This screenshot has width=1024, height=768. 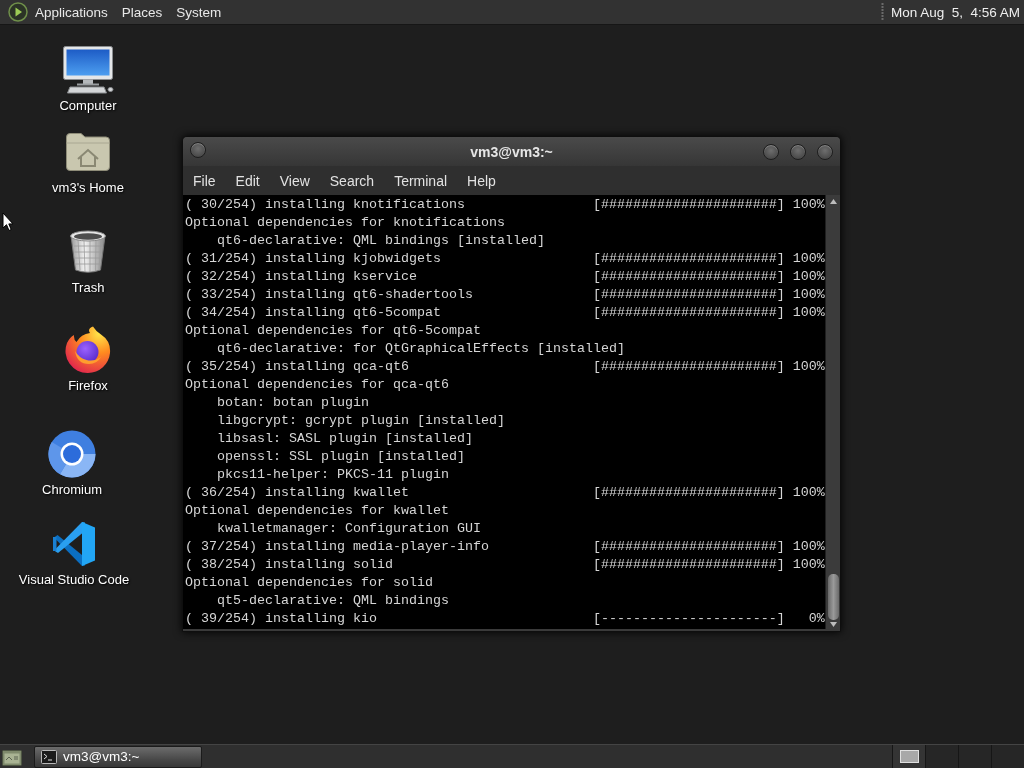 I want to click on terminal-line: botan: botan plugin, so click(x=293, y=402).